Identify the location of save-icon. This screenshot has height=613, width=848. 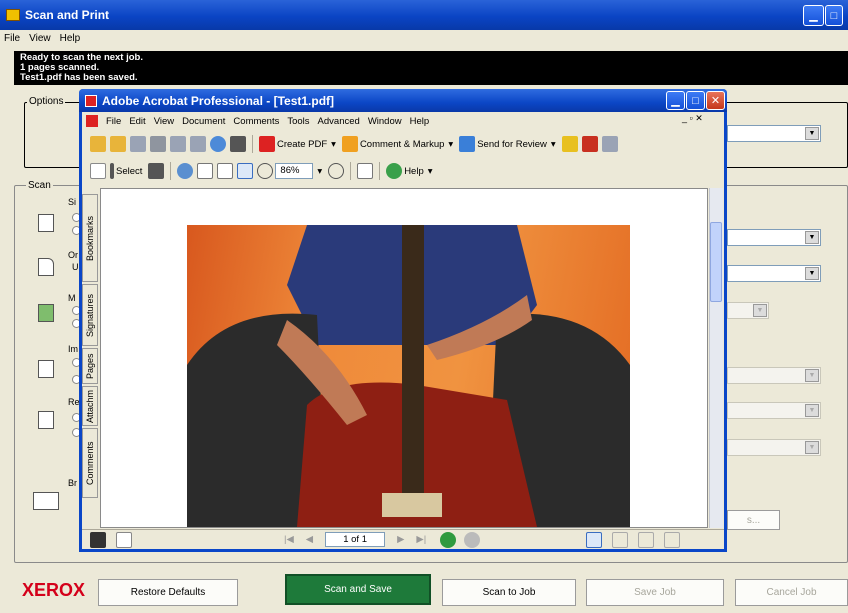
(138, 144).